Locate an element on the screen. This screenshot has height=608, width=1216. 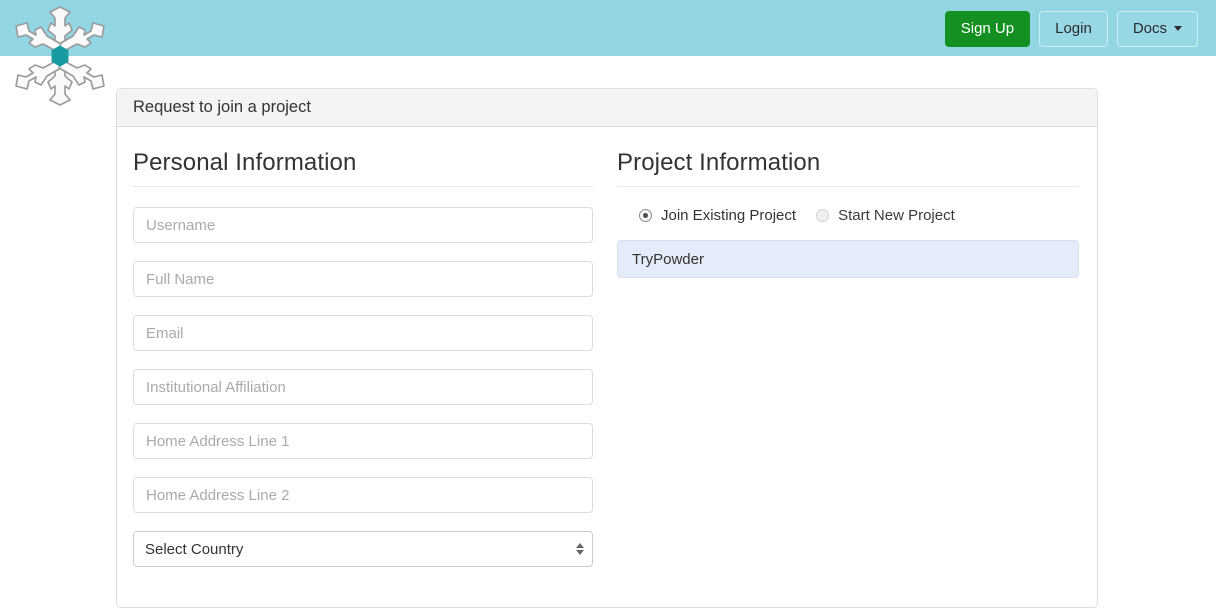
country-select: Select Country is located at coordinates (363, 549).